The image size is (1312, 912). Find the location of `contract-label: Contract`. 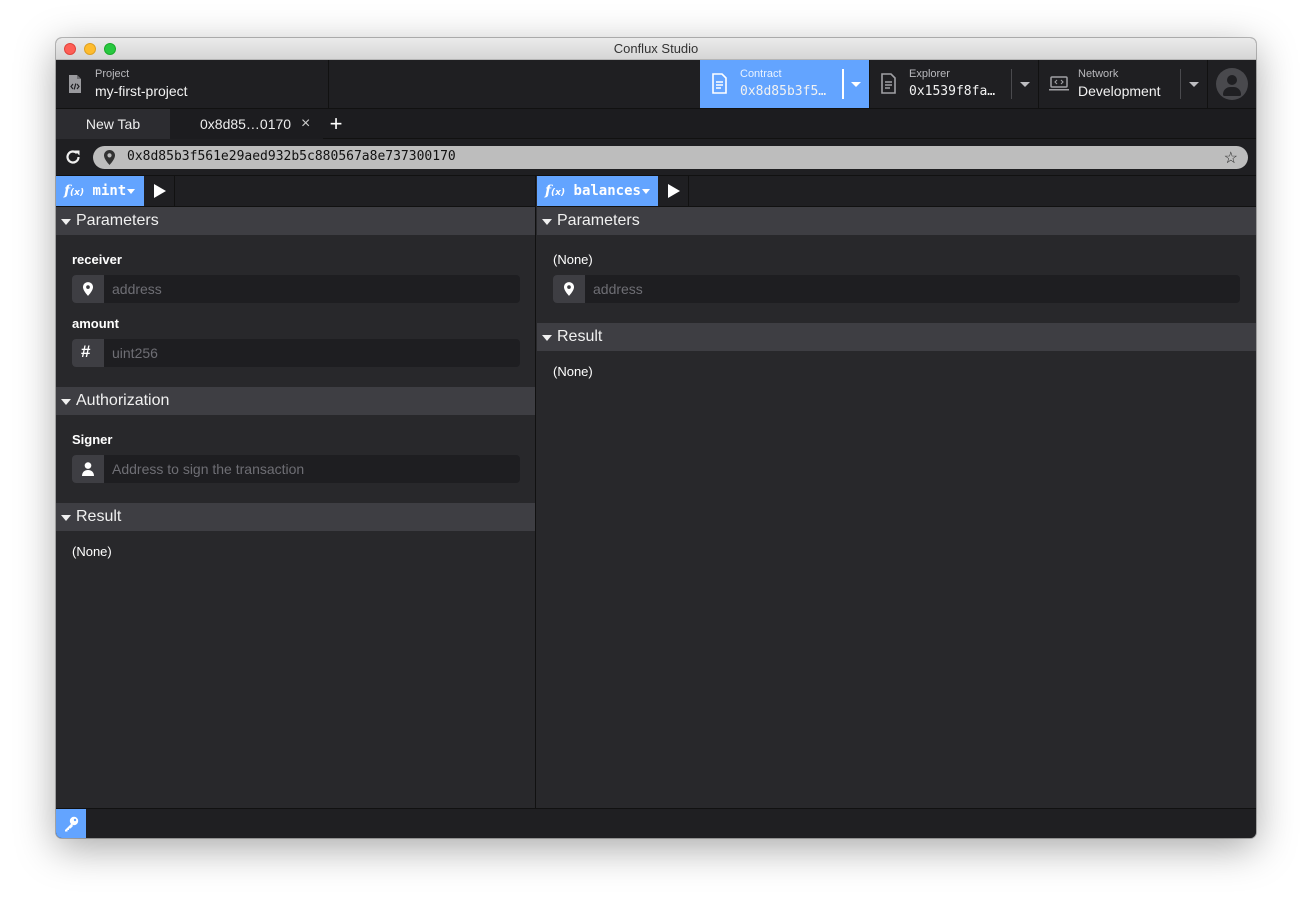

contract-label: Contract is located at coordinates (761, 74).